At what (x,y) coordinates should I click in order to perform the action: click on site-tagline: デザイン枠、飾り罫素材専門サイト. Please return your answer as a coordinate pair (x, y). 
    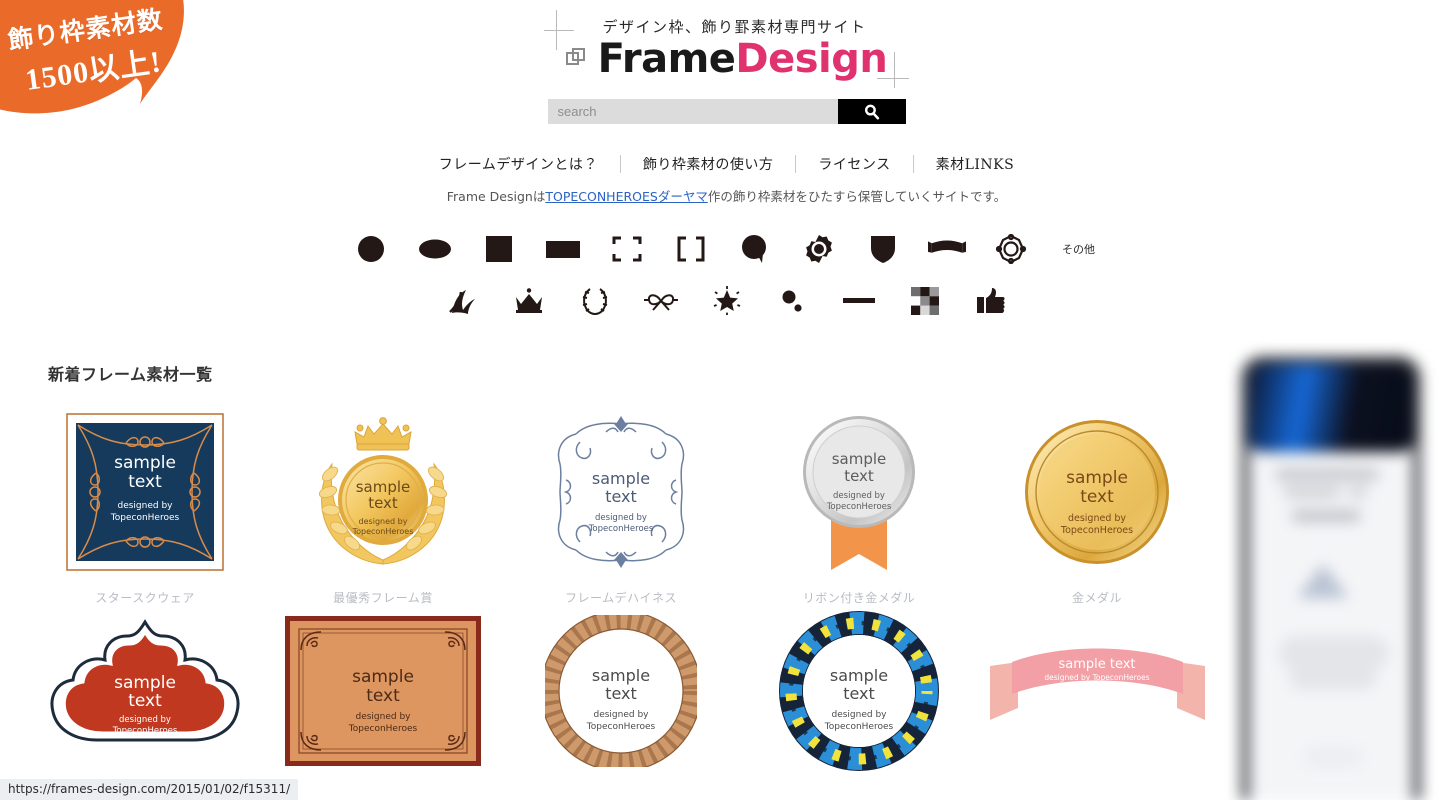
    Looking at the image, I should click on (734, 27).